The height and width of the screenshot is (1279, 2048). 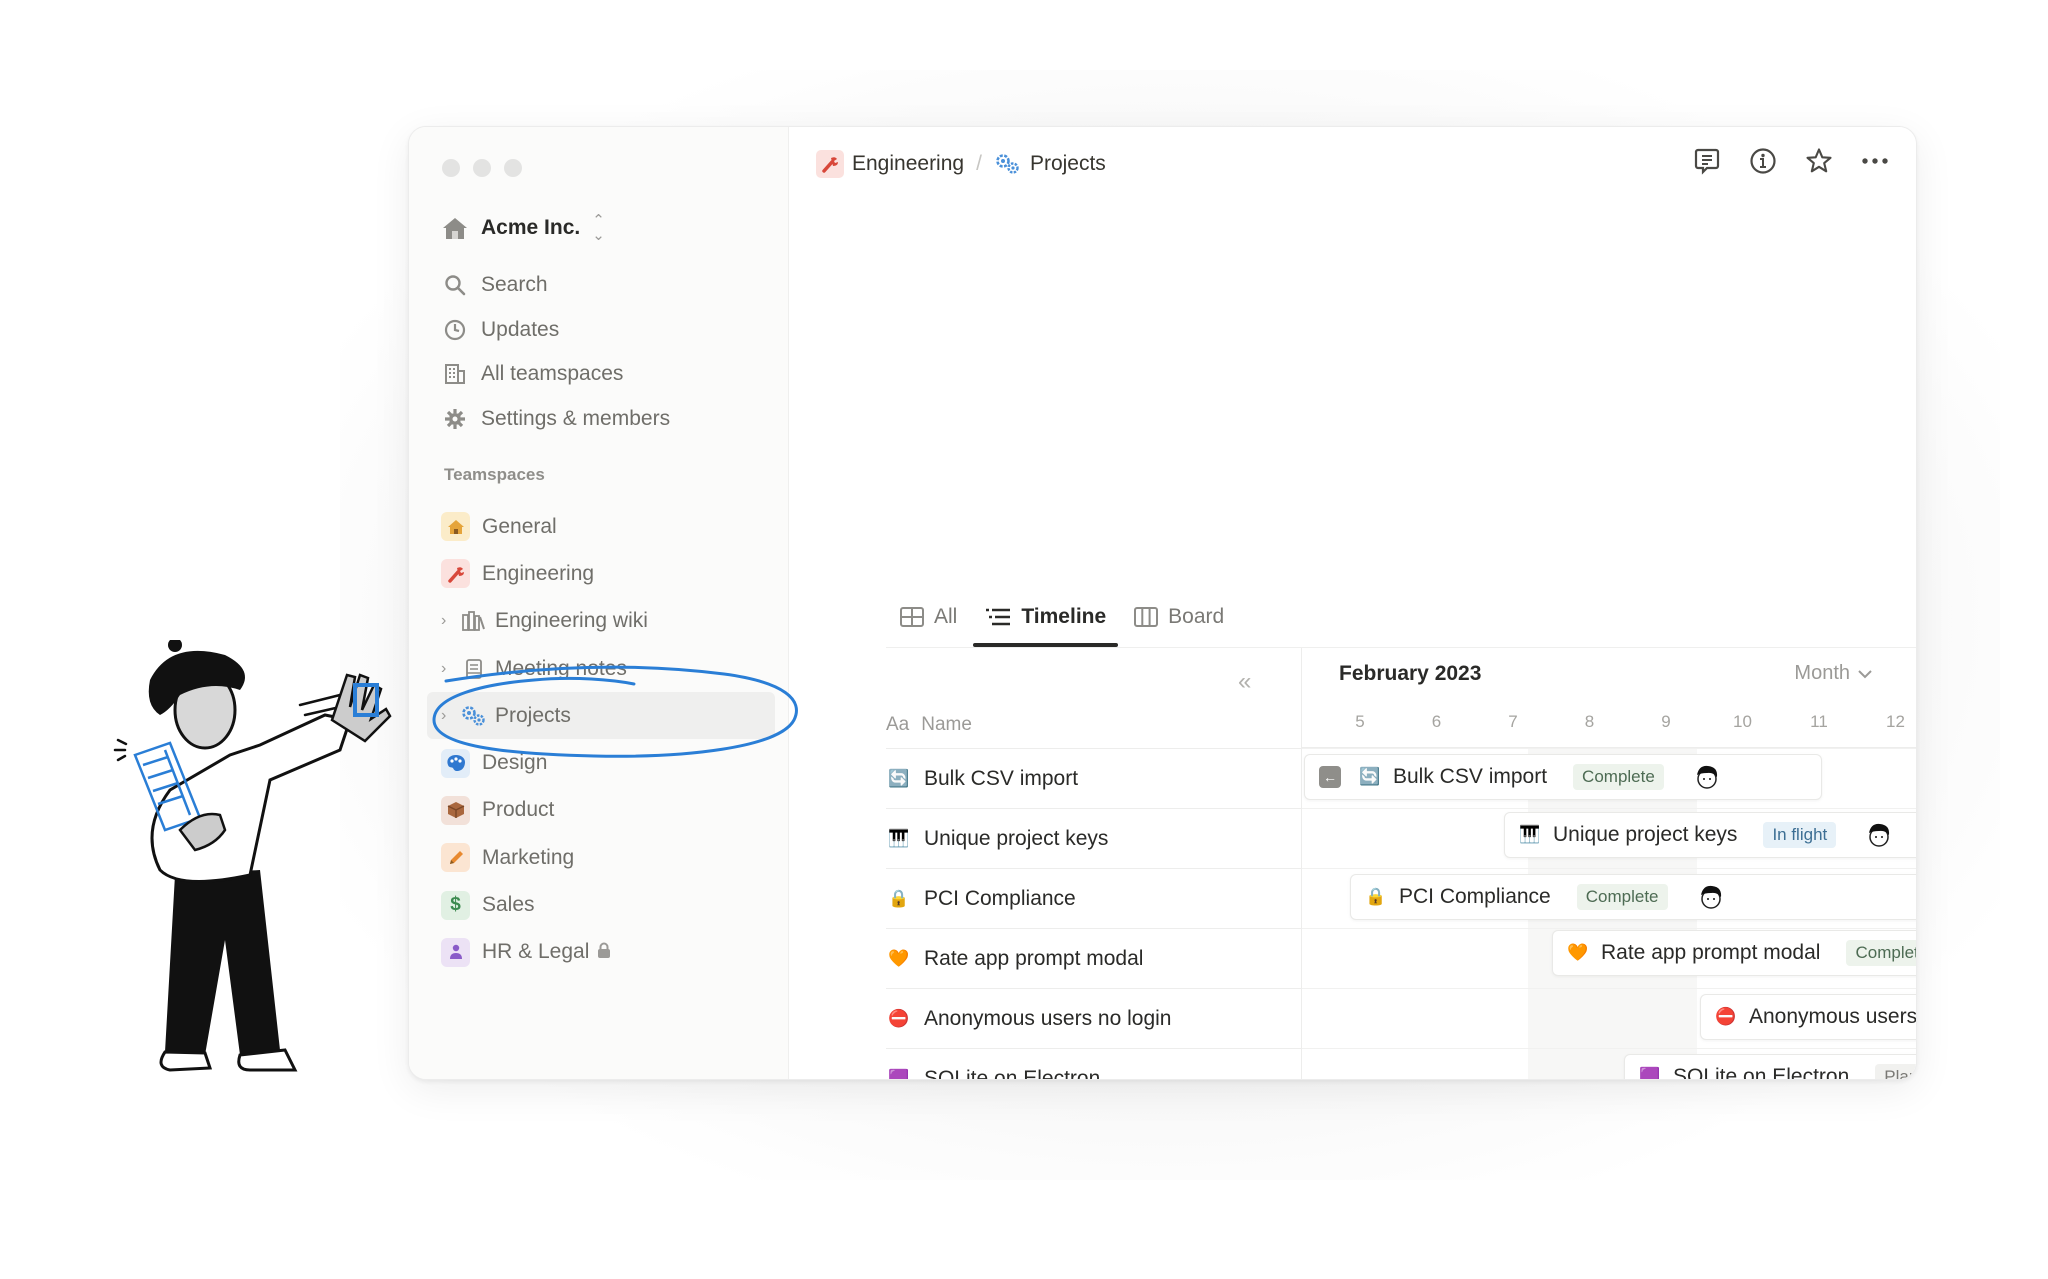 What do you see at coordinates (451, 168) in the screenshot?
I see `close-window-button` at bounding box center [451, 168].